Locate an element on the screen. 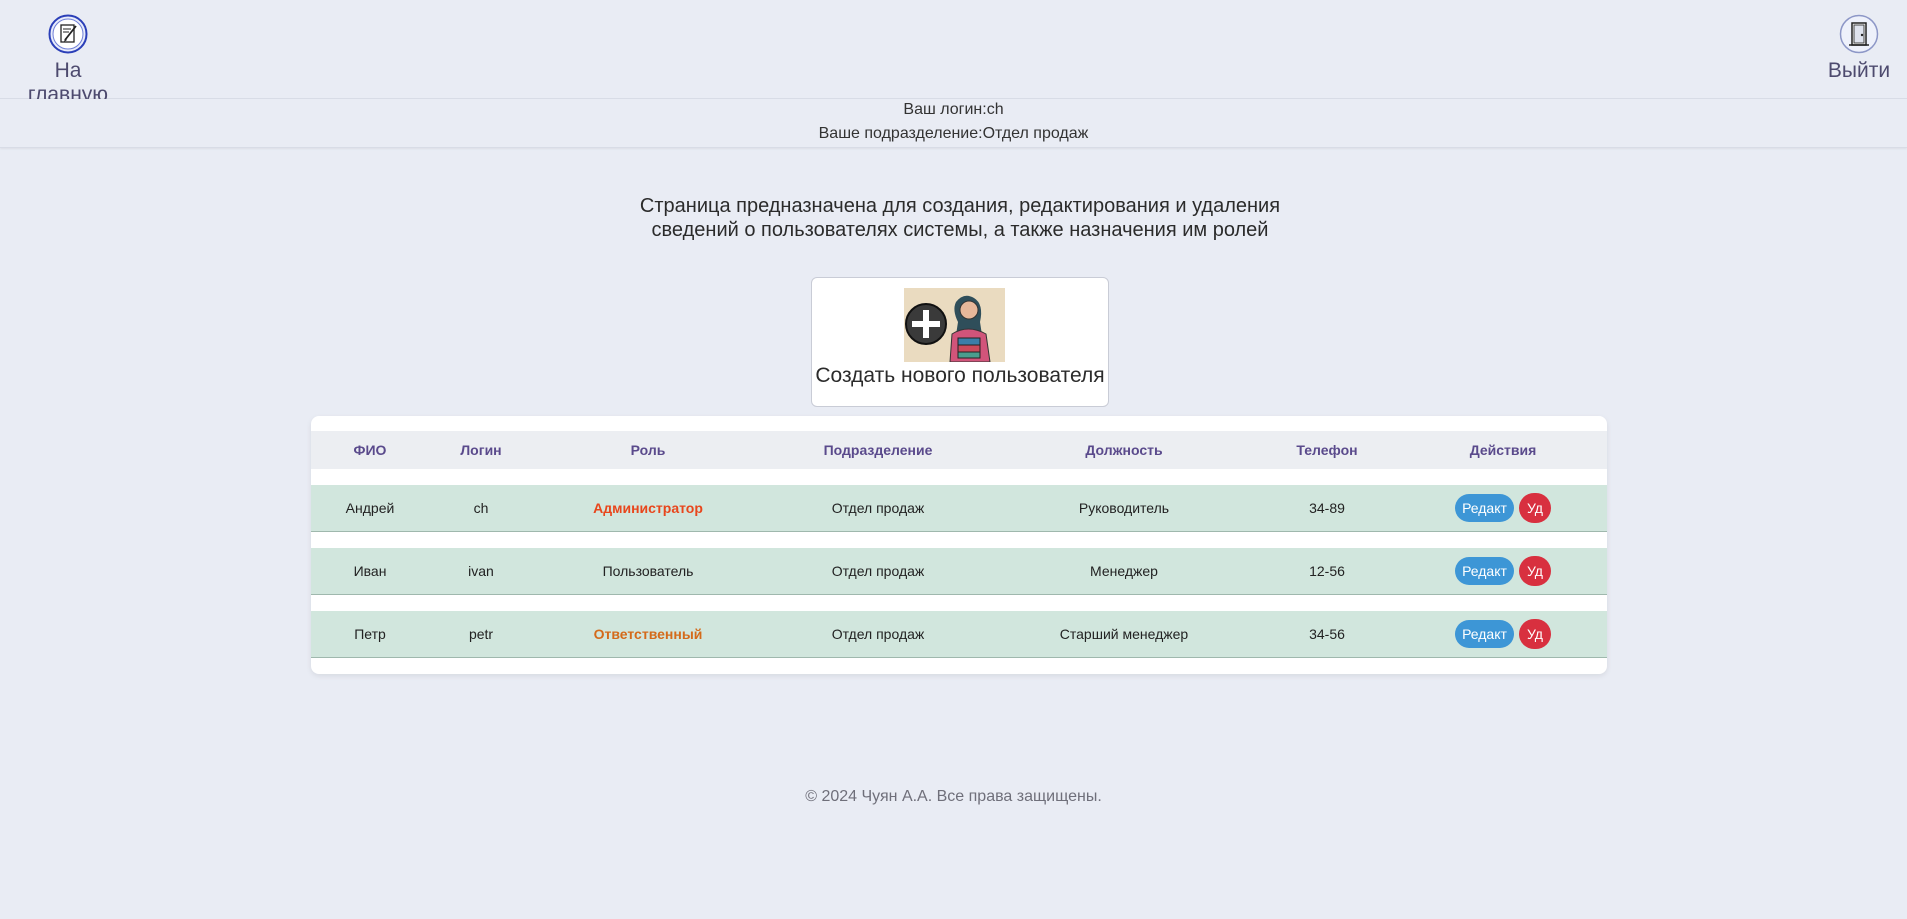 The image size is (1907, 919). cell-role: Администратор is located at coordinates (648, 508).